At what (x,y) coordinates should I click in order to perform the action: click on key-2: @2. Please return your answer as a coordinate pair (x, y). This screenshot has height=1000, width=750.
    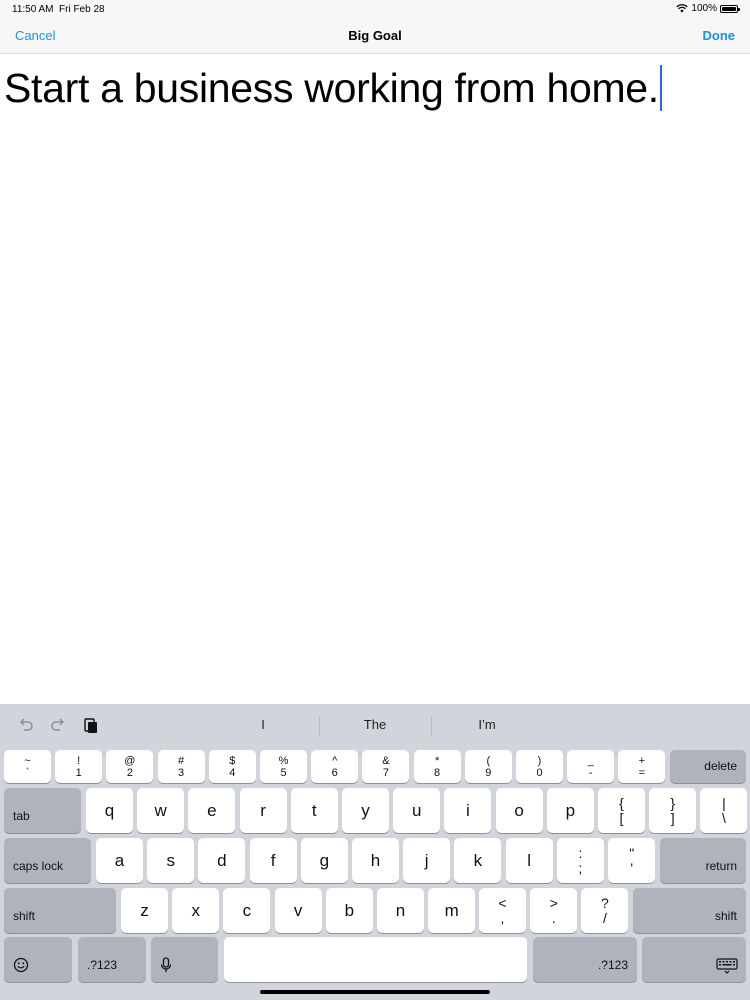
    Looking at the image, I should click on (130, 766).